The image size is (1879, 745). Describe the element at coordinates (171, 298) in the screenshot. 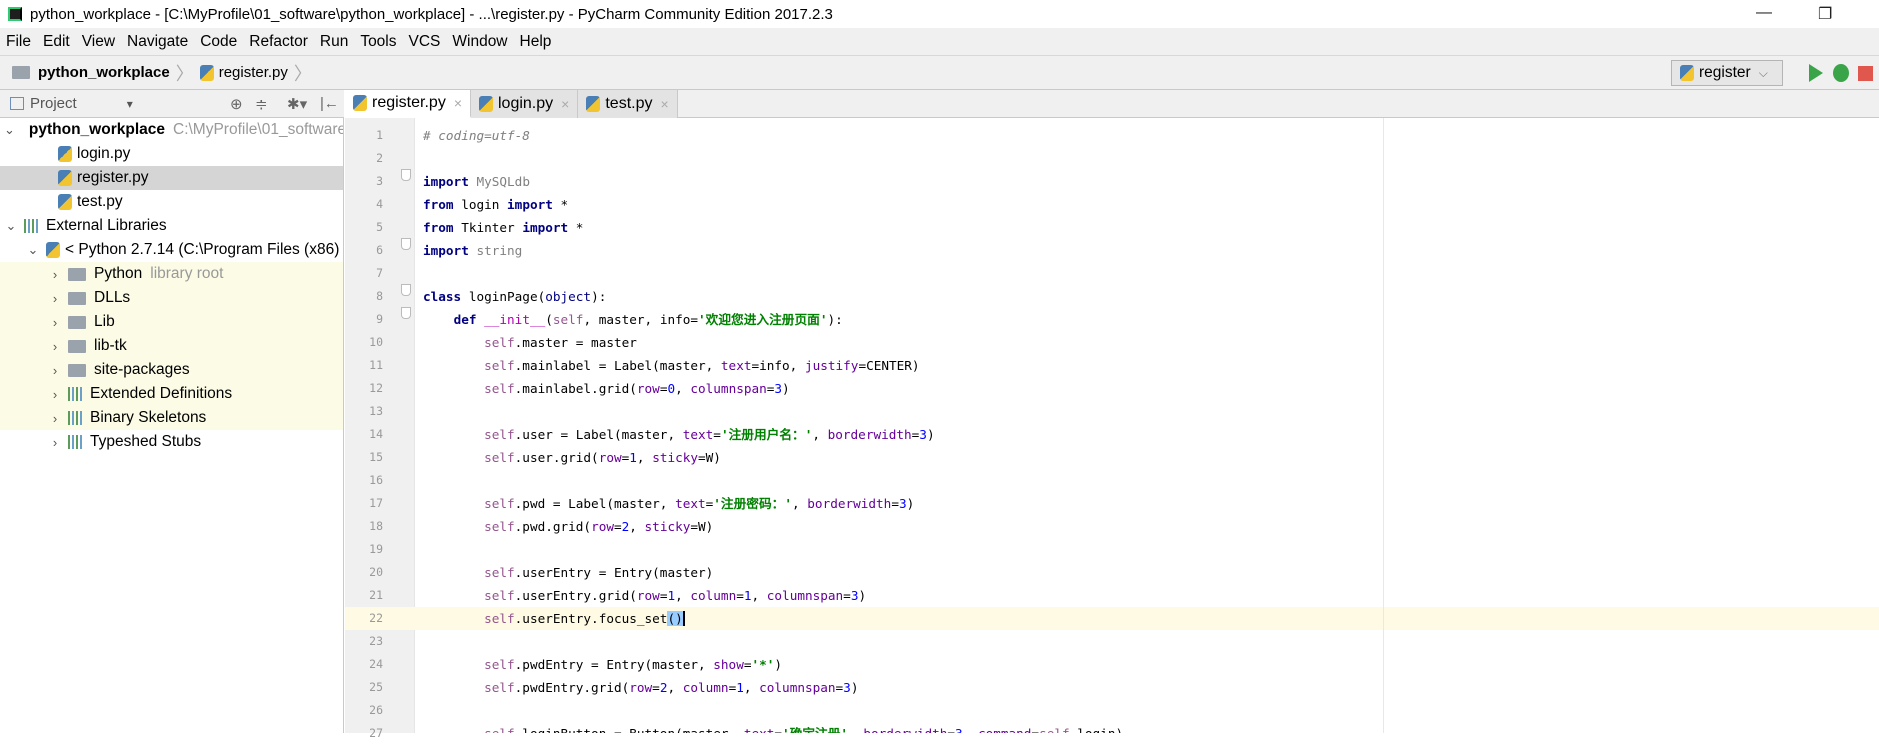

I see `tree-item: › DLLs` at that location.